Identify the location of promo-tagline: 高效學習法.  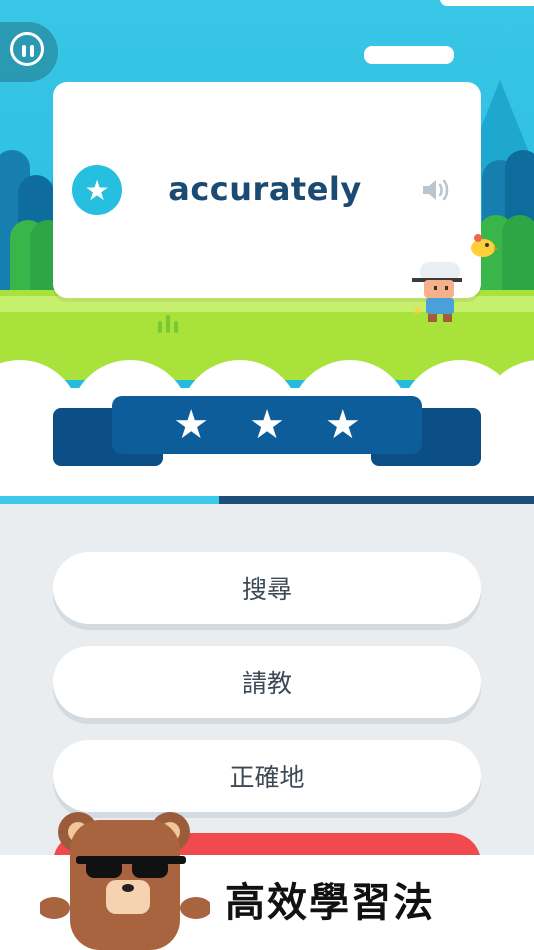
(330, 903).